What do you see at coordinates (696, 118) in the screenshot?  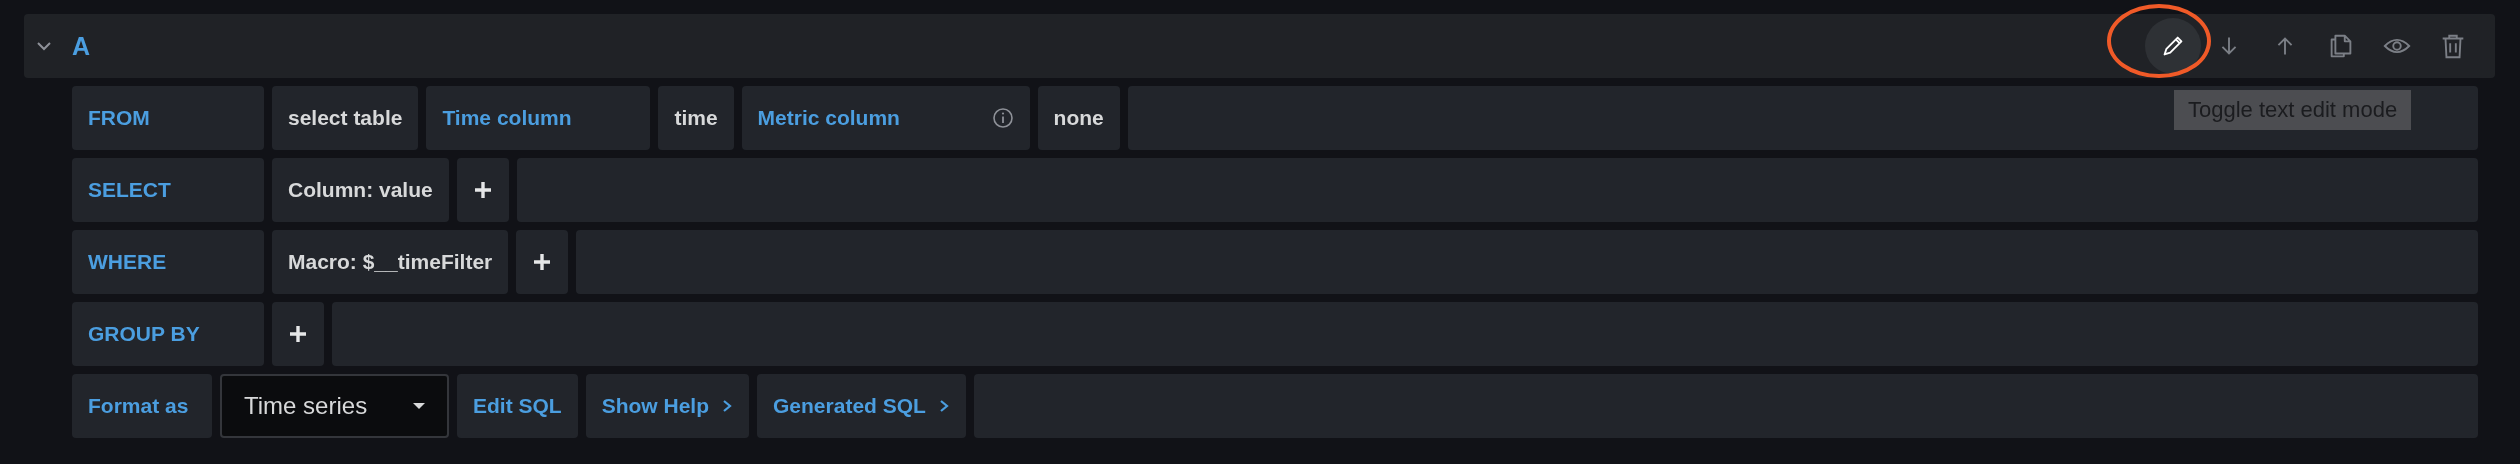 I see `query-segment: time` at bounding box center [696, 118].